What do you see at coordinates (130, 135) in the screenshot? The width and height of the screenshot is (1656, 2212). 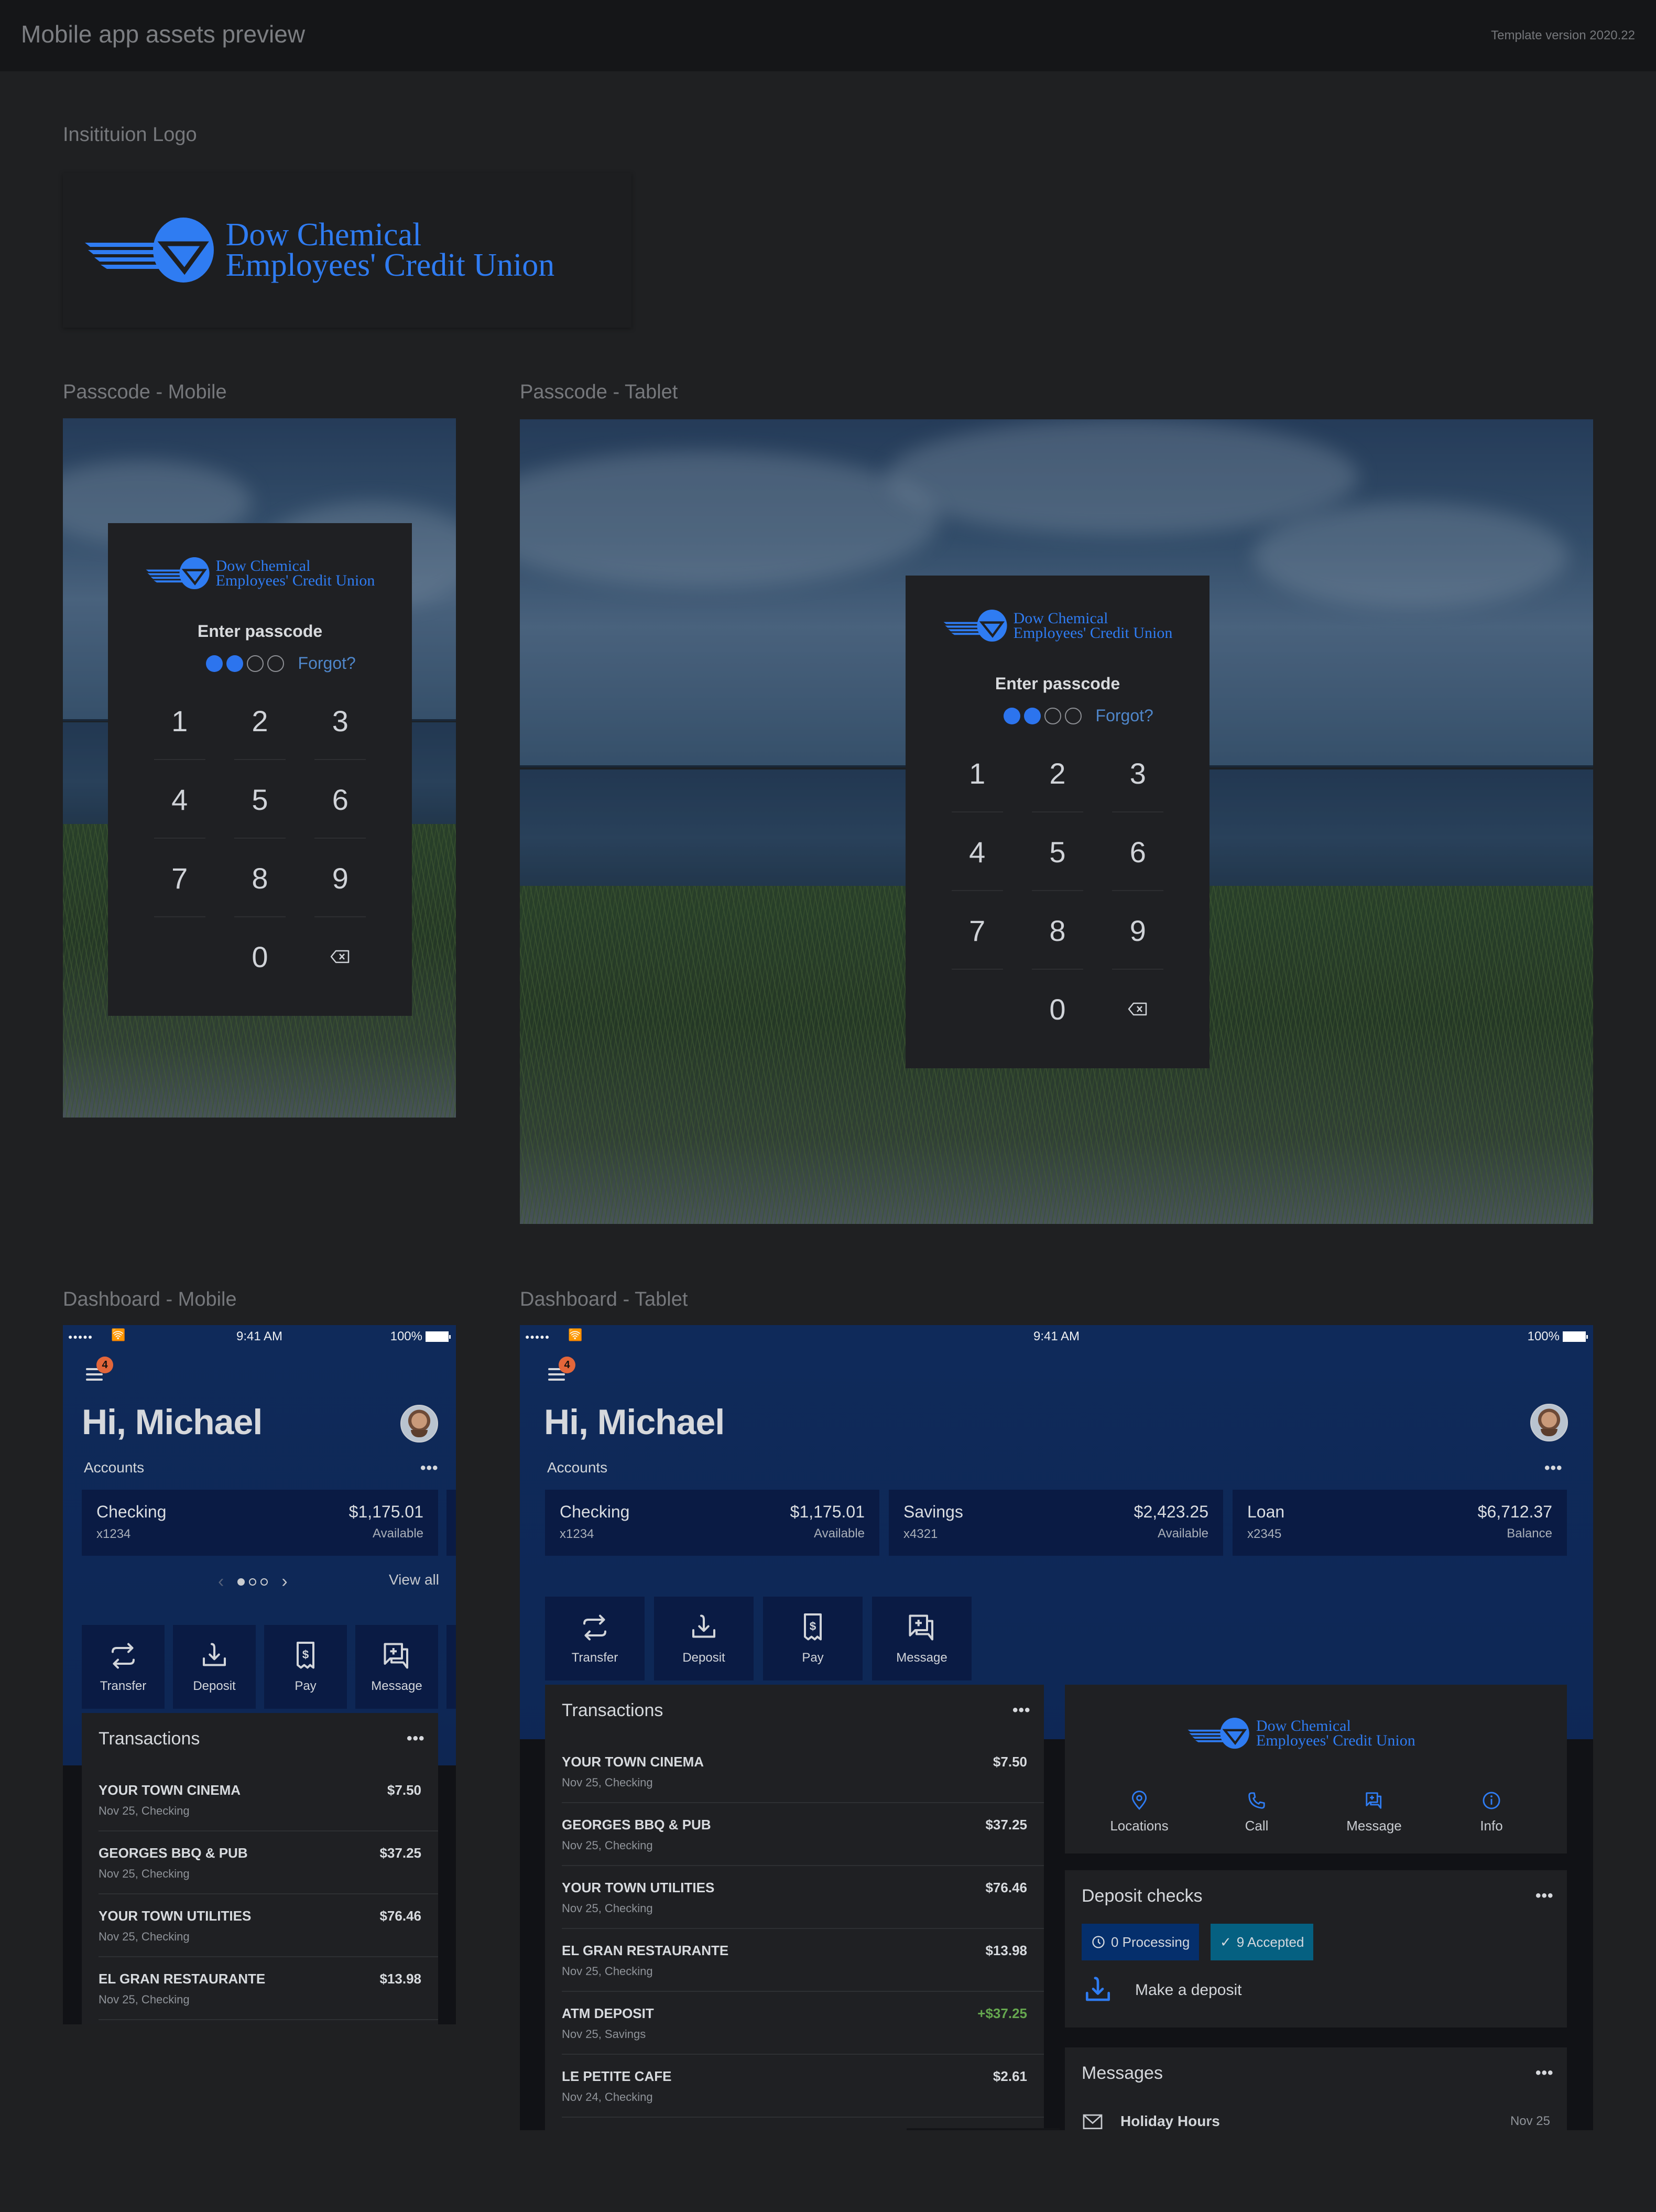 I see `section-label-logo: Insitituion Logo` at bounding box center [130, 135].